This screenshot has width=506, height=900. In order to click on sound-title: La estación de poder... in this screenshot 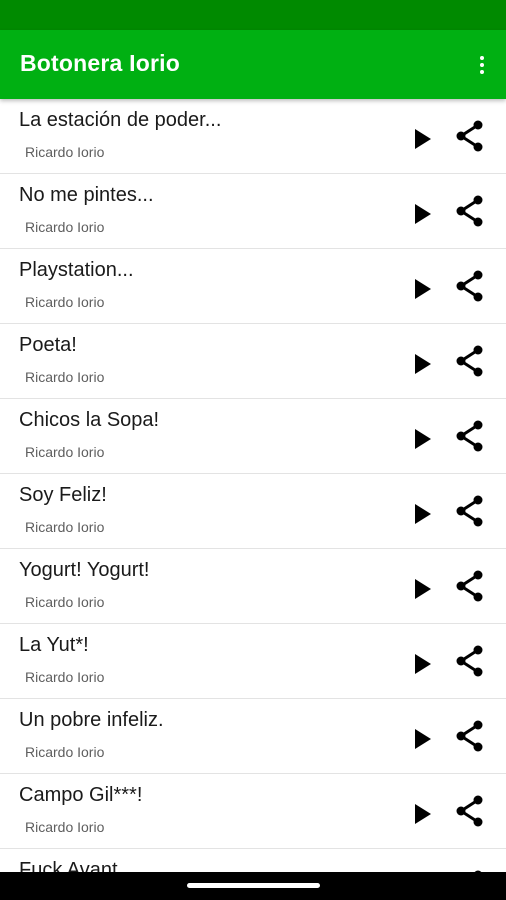, I will do `click(120, 120)`.